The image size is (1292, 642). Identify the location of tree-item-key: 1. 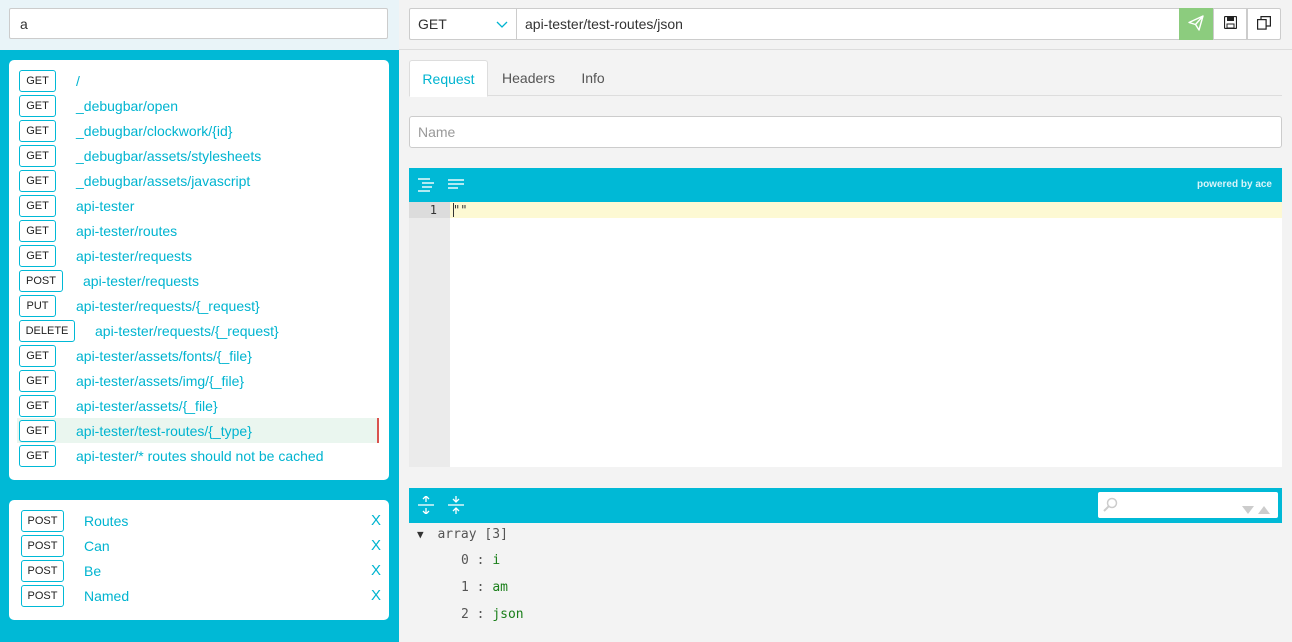
(465, 587).